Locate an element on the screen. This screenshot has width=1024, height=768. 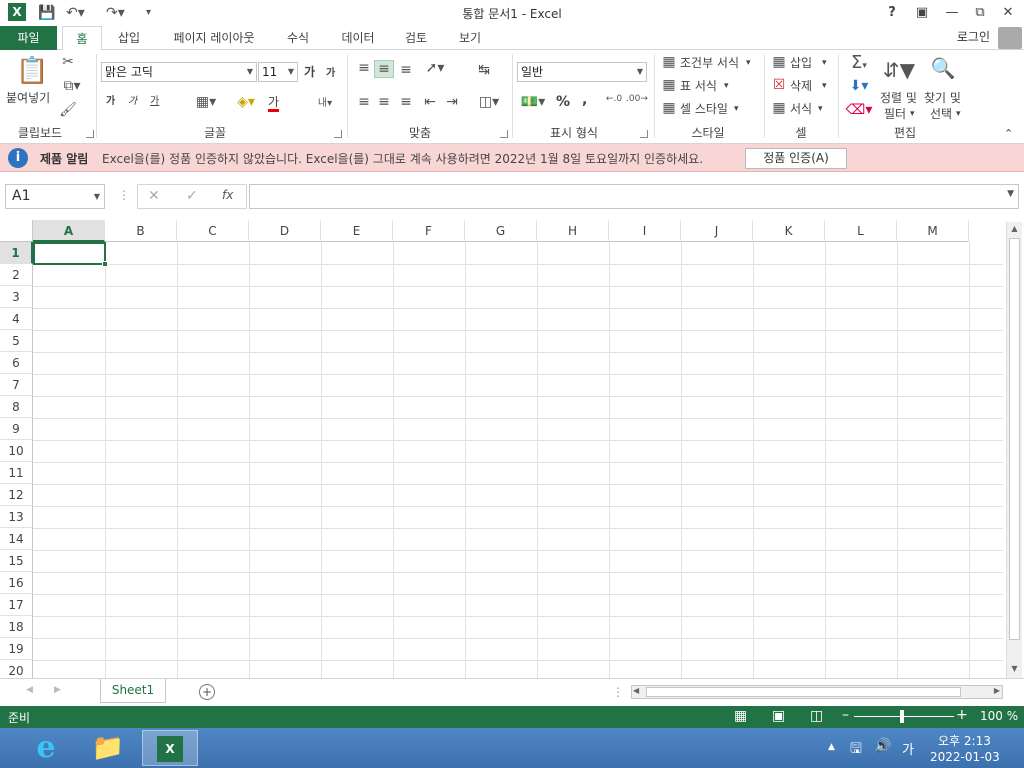
decrease-indent-icon: ⇤ is located at coordinates (430, 102).